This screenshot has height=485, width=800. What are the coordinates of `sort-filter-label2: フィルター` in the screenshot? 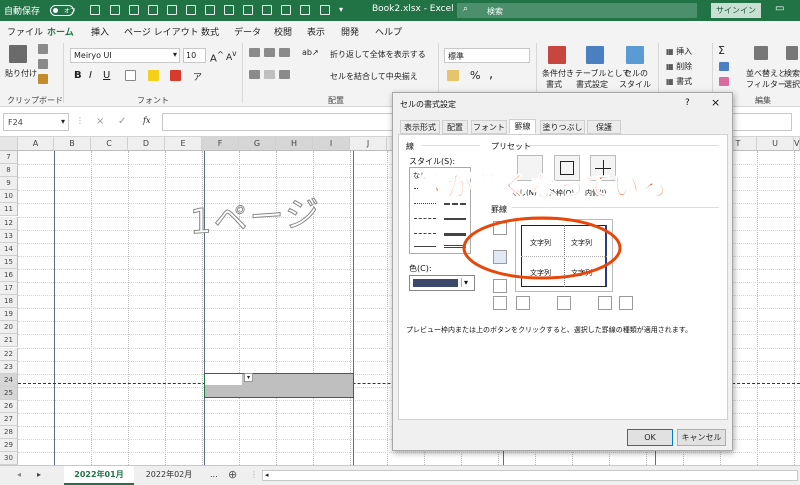 It's located at (766, 84).